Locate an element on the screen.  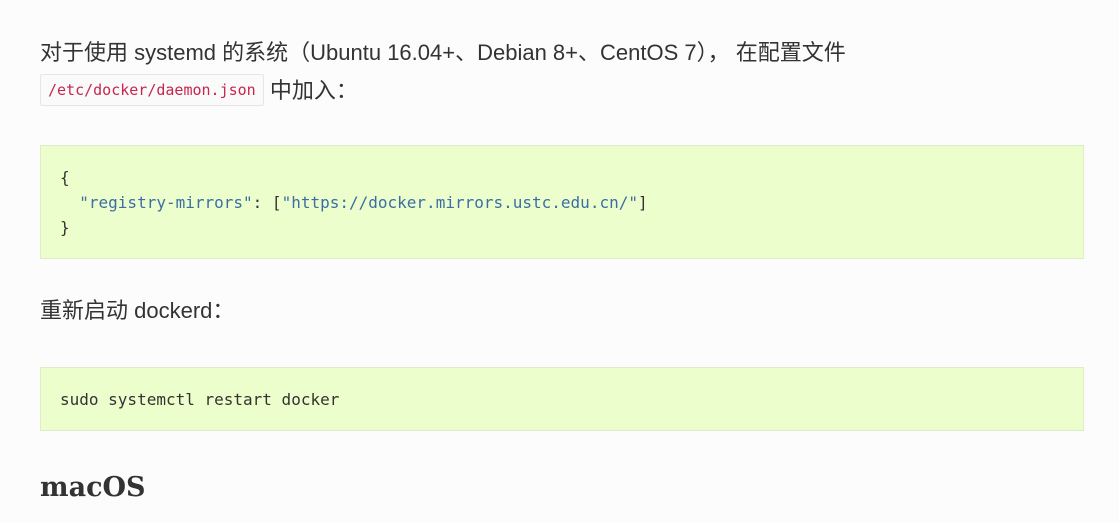
restart-command: sudo systemctl restart docker is located at coordinates (200, 399).